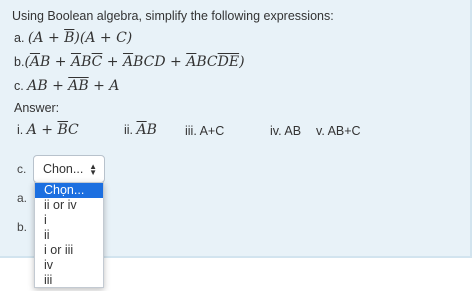 The width and height of the screenshot is (474, 291). Describe the element at coordinates (205, 131) in the screenshot. I see `choice-iii: iii. A+C` at that location.